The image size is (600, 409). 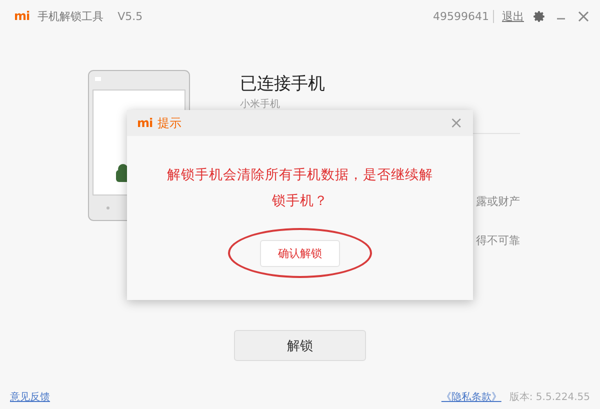 I want to click on warning-message: 解锁手机会清除所有手机数据，是否继续解锁手机？, so click(x=300, y=188).